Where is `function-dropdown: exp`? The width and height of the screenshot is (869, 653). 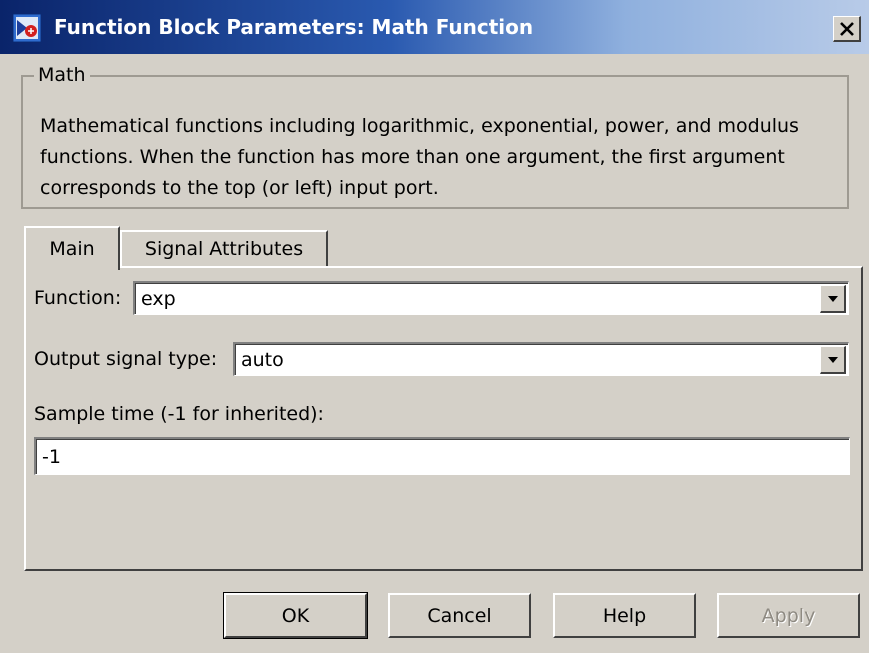 function-dropdown: exp is located at coordinates (491, 298).